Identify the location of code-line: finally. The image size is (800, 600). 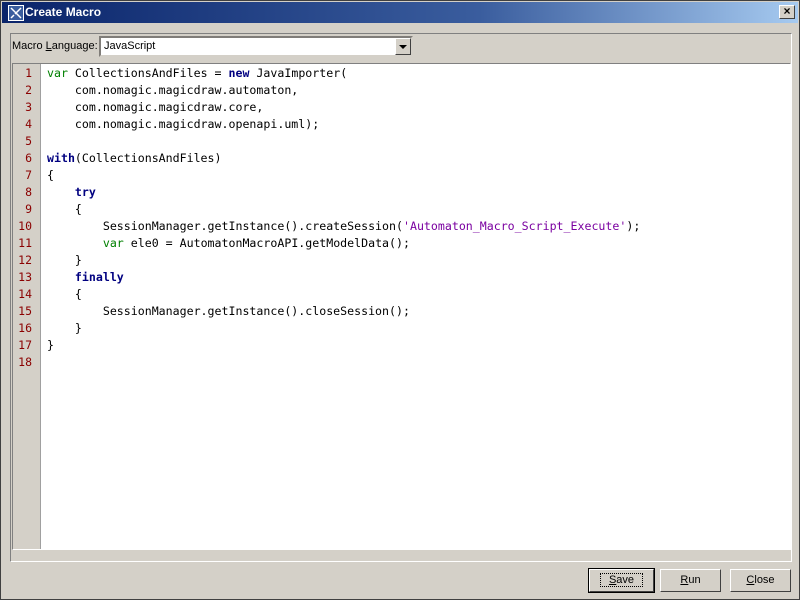
(85, 277).